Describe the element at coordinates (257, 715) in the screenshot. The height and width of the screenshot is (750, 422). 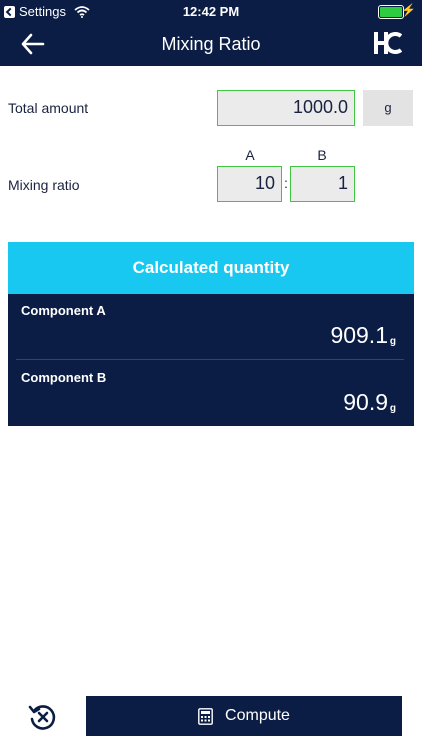
I see `compute-label: Compute` at that location.